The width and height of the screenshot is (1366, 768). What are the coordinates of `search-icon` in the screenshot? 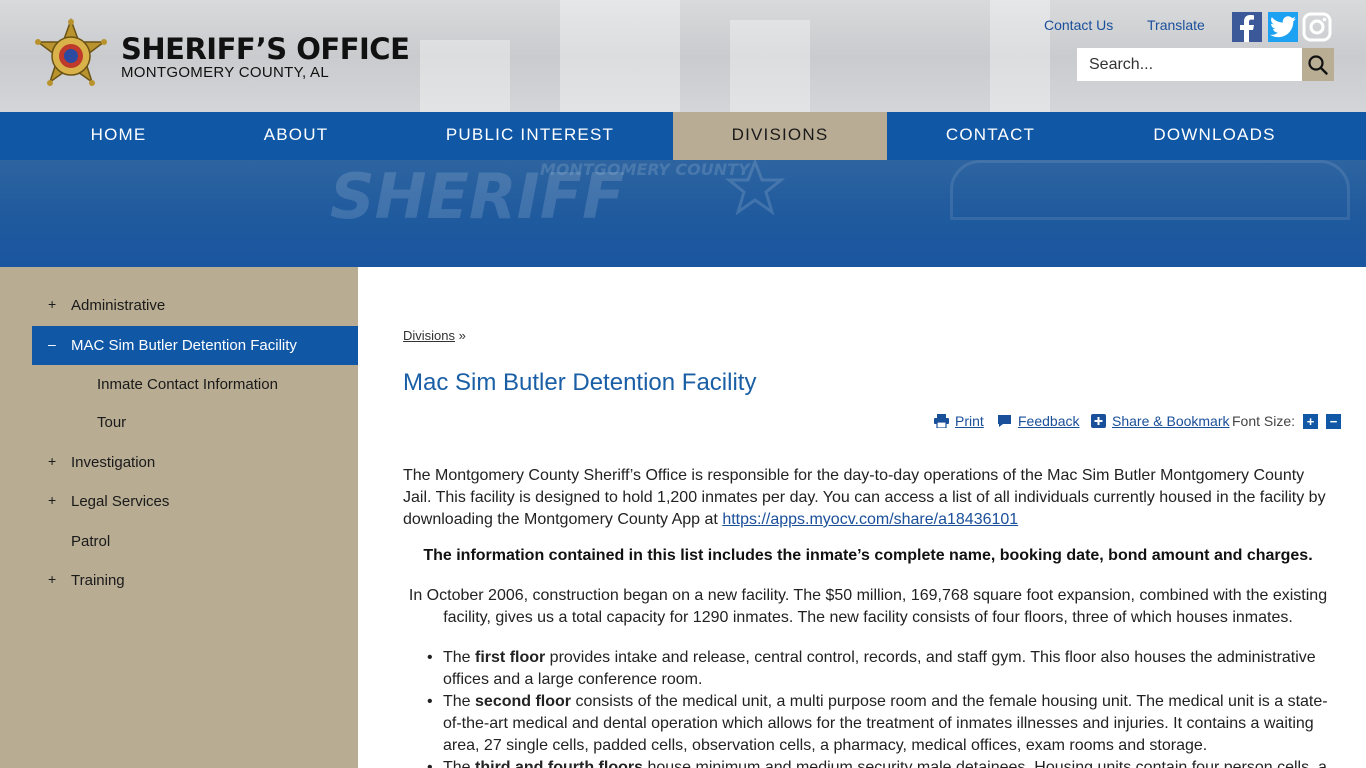 It's located at (1318, 64).